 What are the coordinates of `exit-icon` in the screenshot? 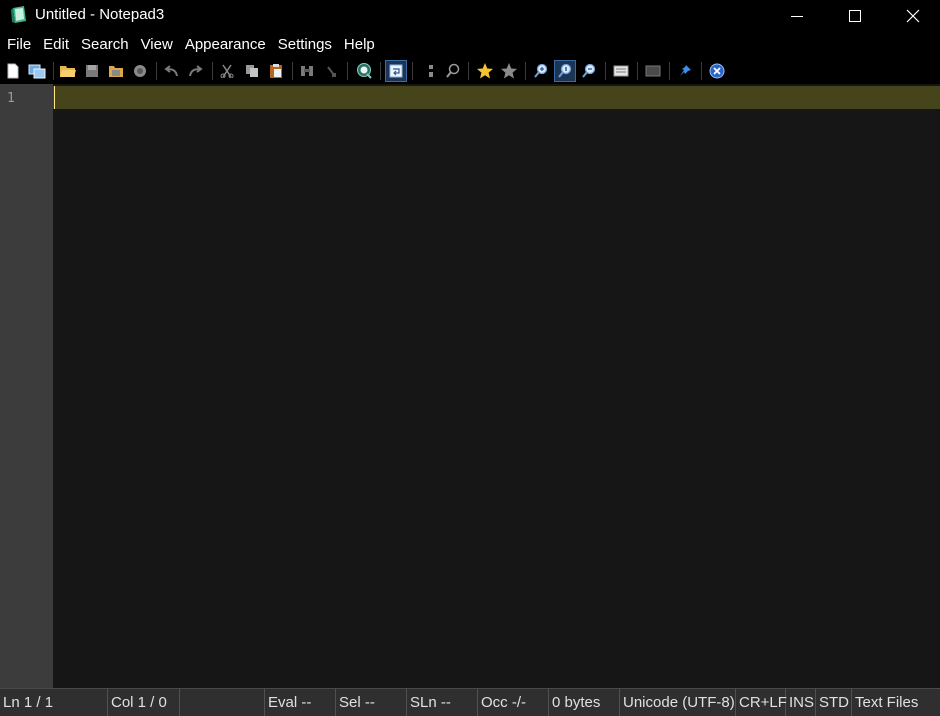 It's located at (717, 71).